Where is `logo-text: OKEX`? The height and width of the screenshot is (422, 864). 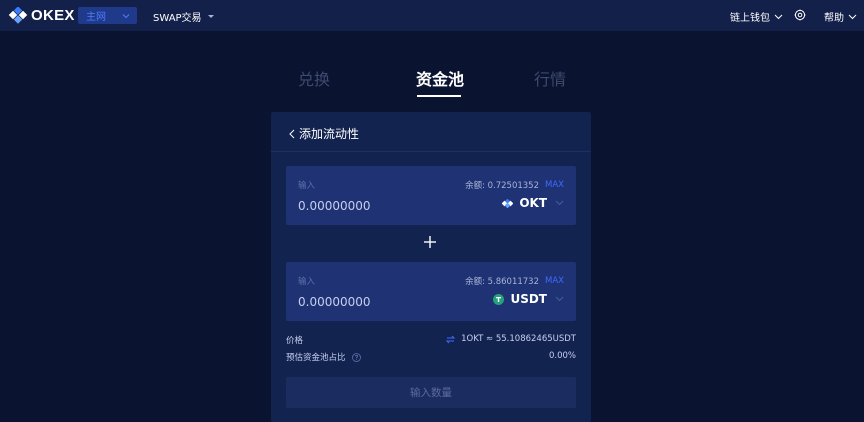 logo-text: OKEX is located at coordinates (53, 15).